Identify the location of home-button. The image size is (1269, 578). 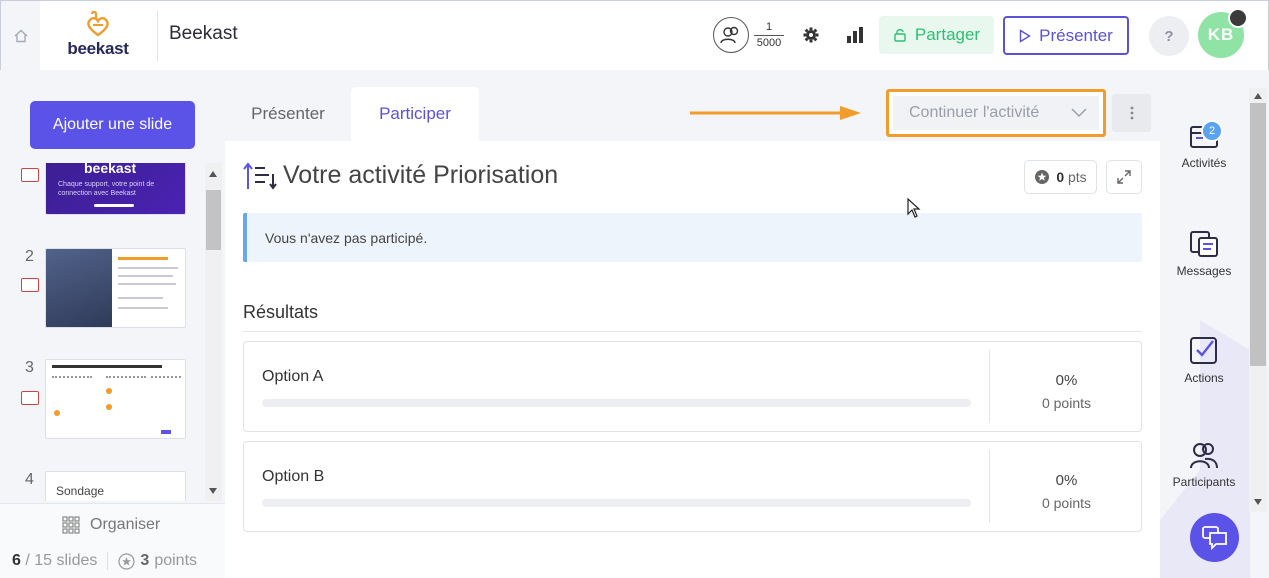
(20, 35).